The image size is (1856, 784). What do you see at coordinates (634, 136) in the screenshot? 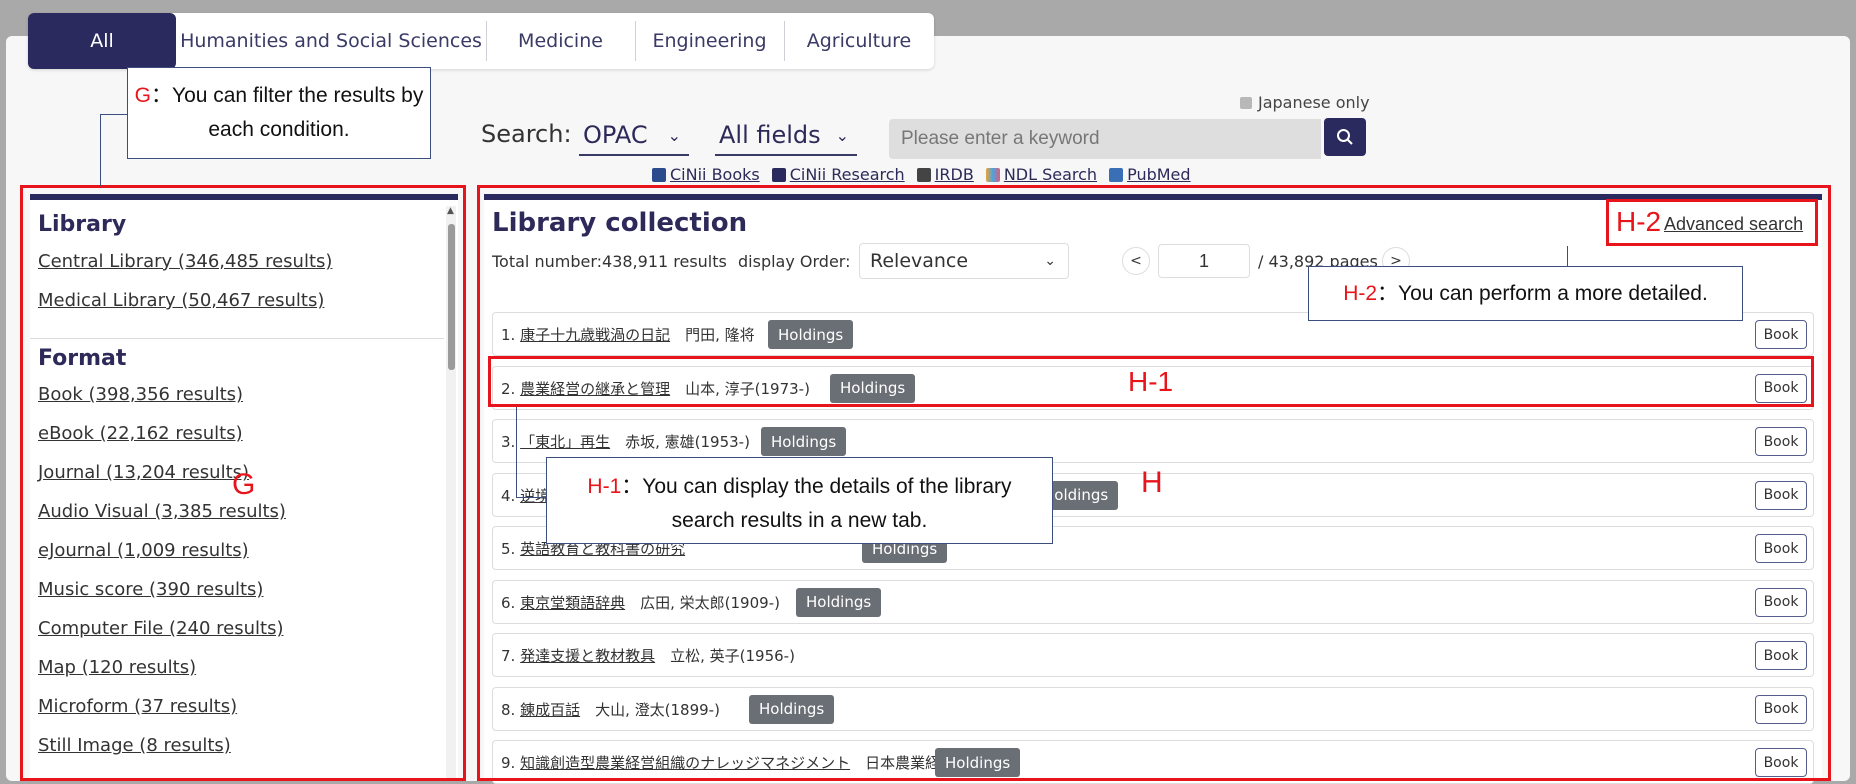
I see `source-select: OPAC ⌄` at bounding box center [634, 136].